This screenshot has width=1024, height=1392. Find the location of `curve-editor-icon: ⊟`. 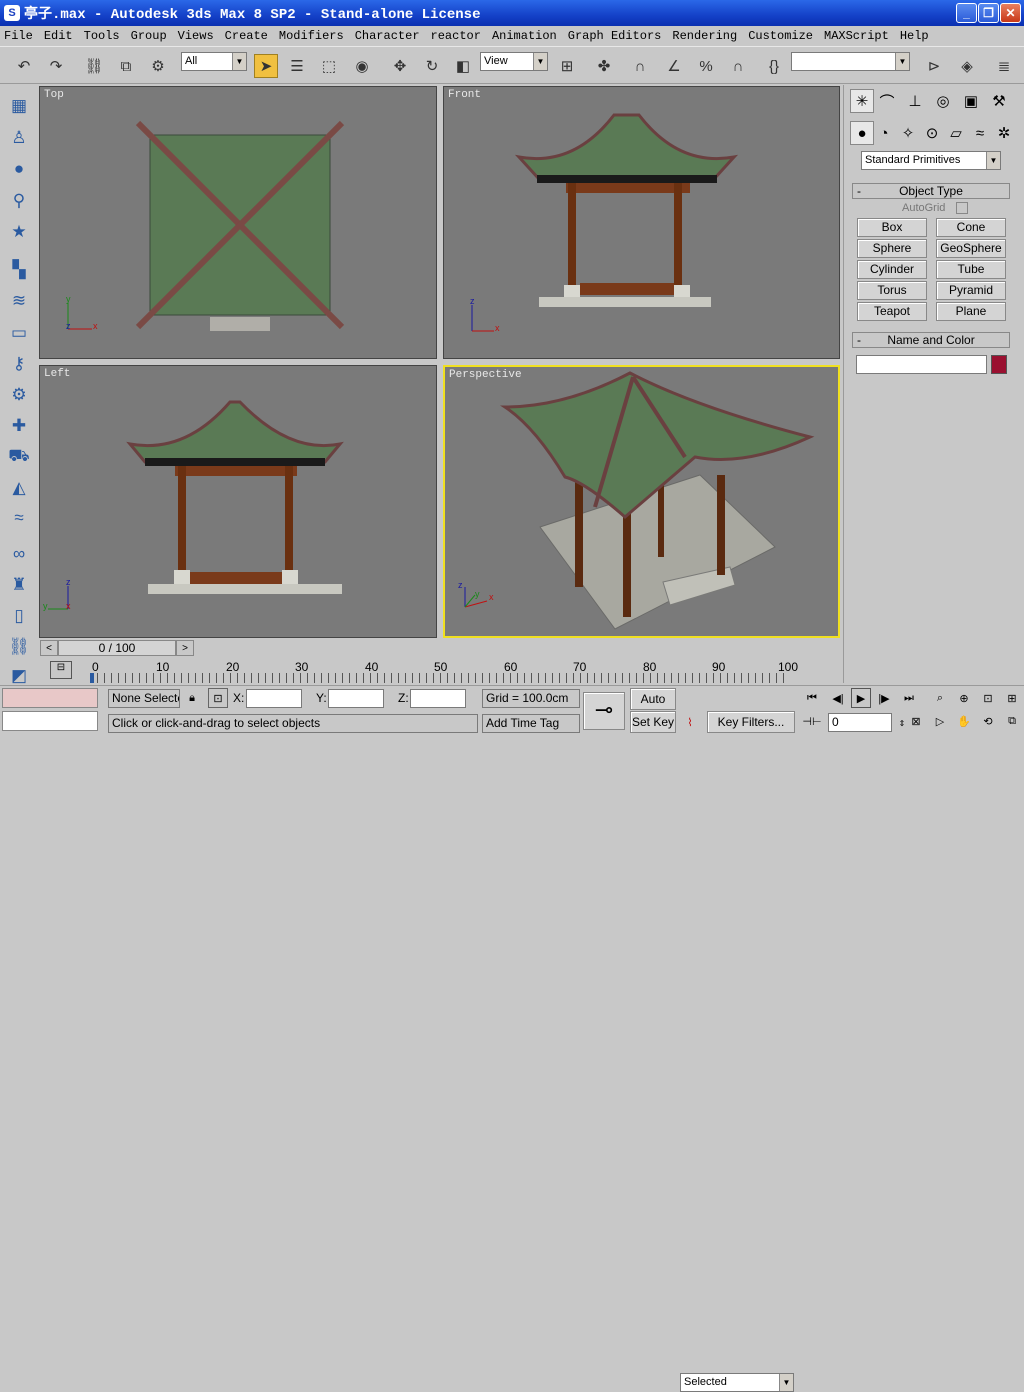

curve-editor-icon: ⊟ is located at coordinates (61, 670).